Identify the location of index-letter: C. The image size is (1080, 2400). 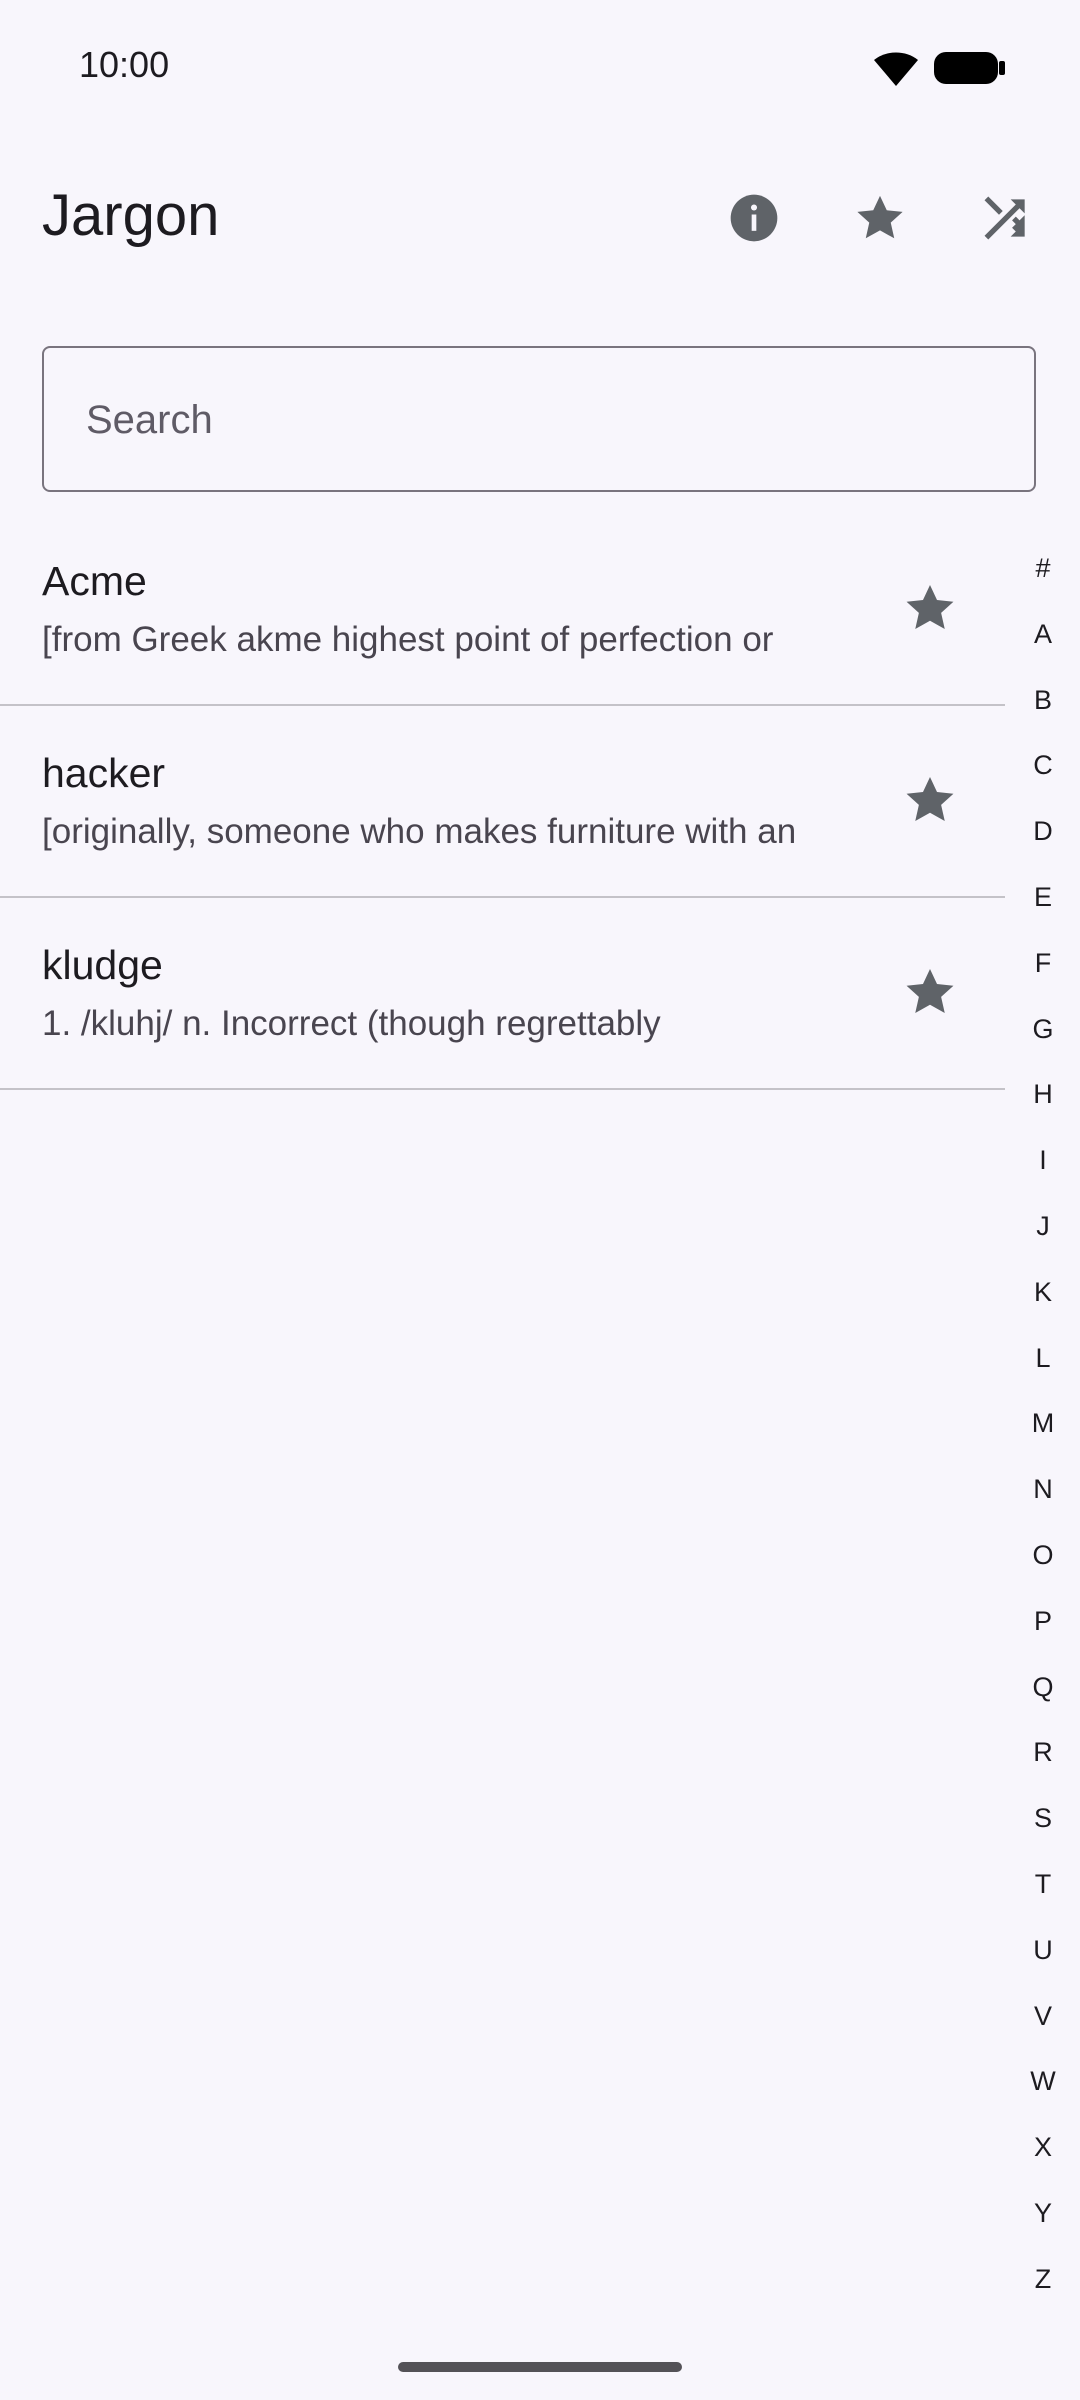
(1043, 778).